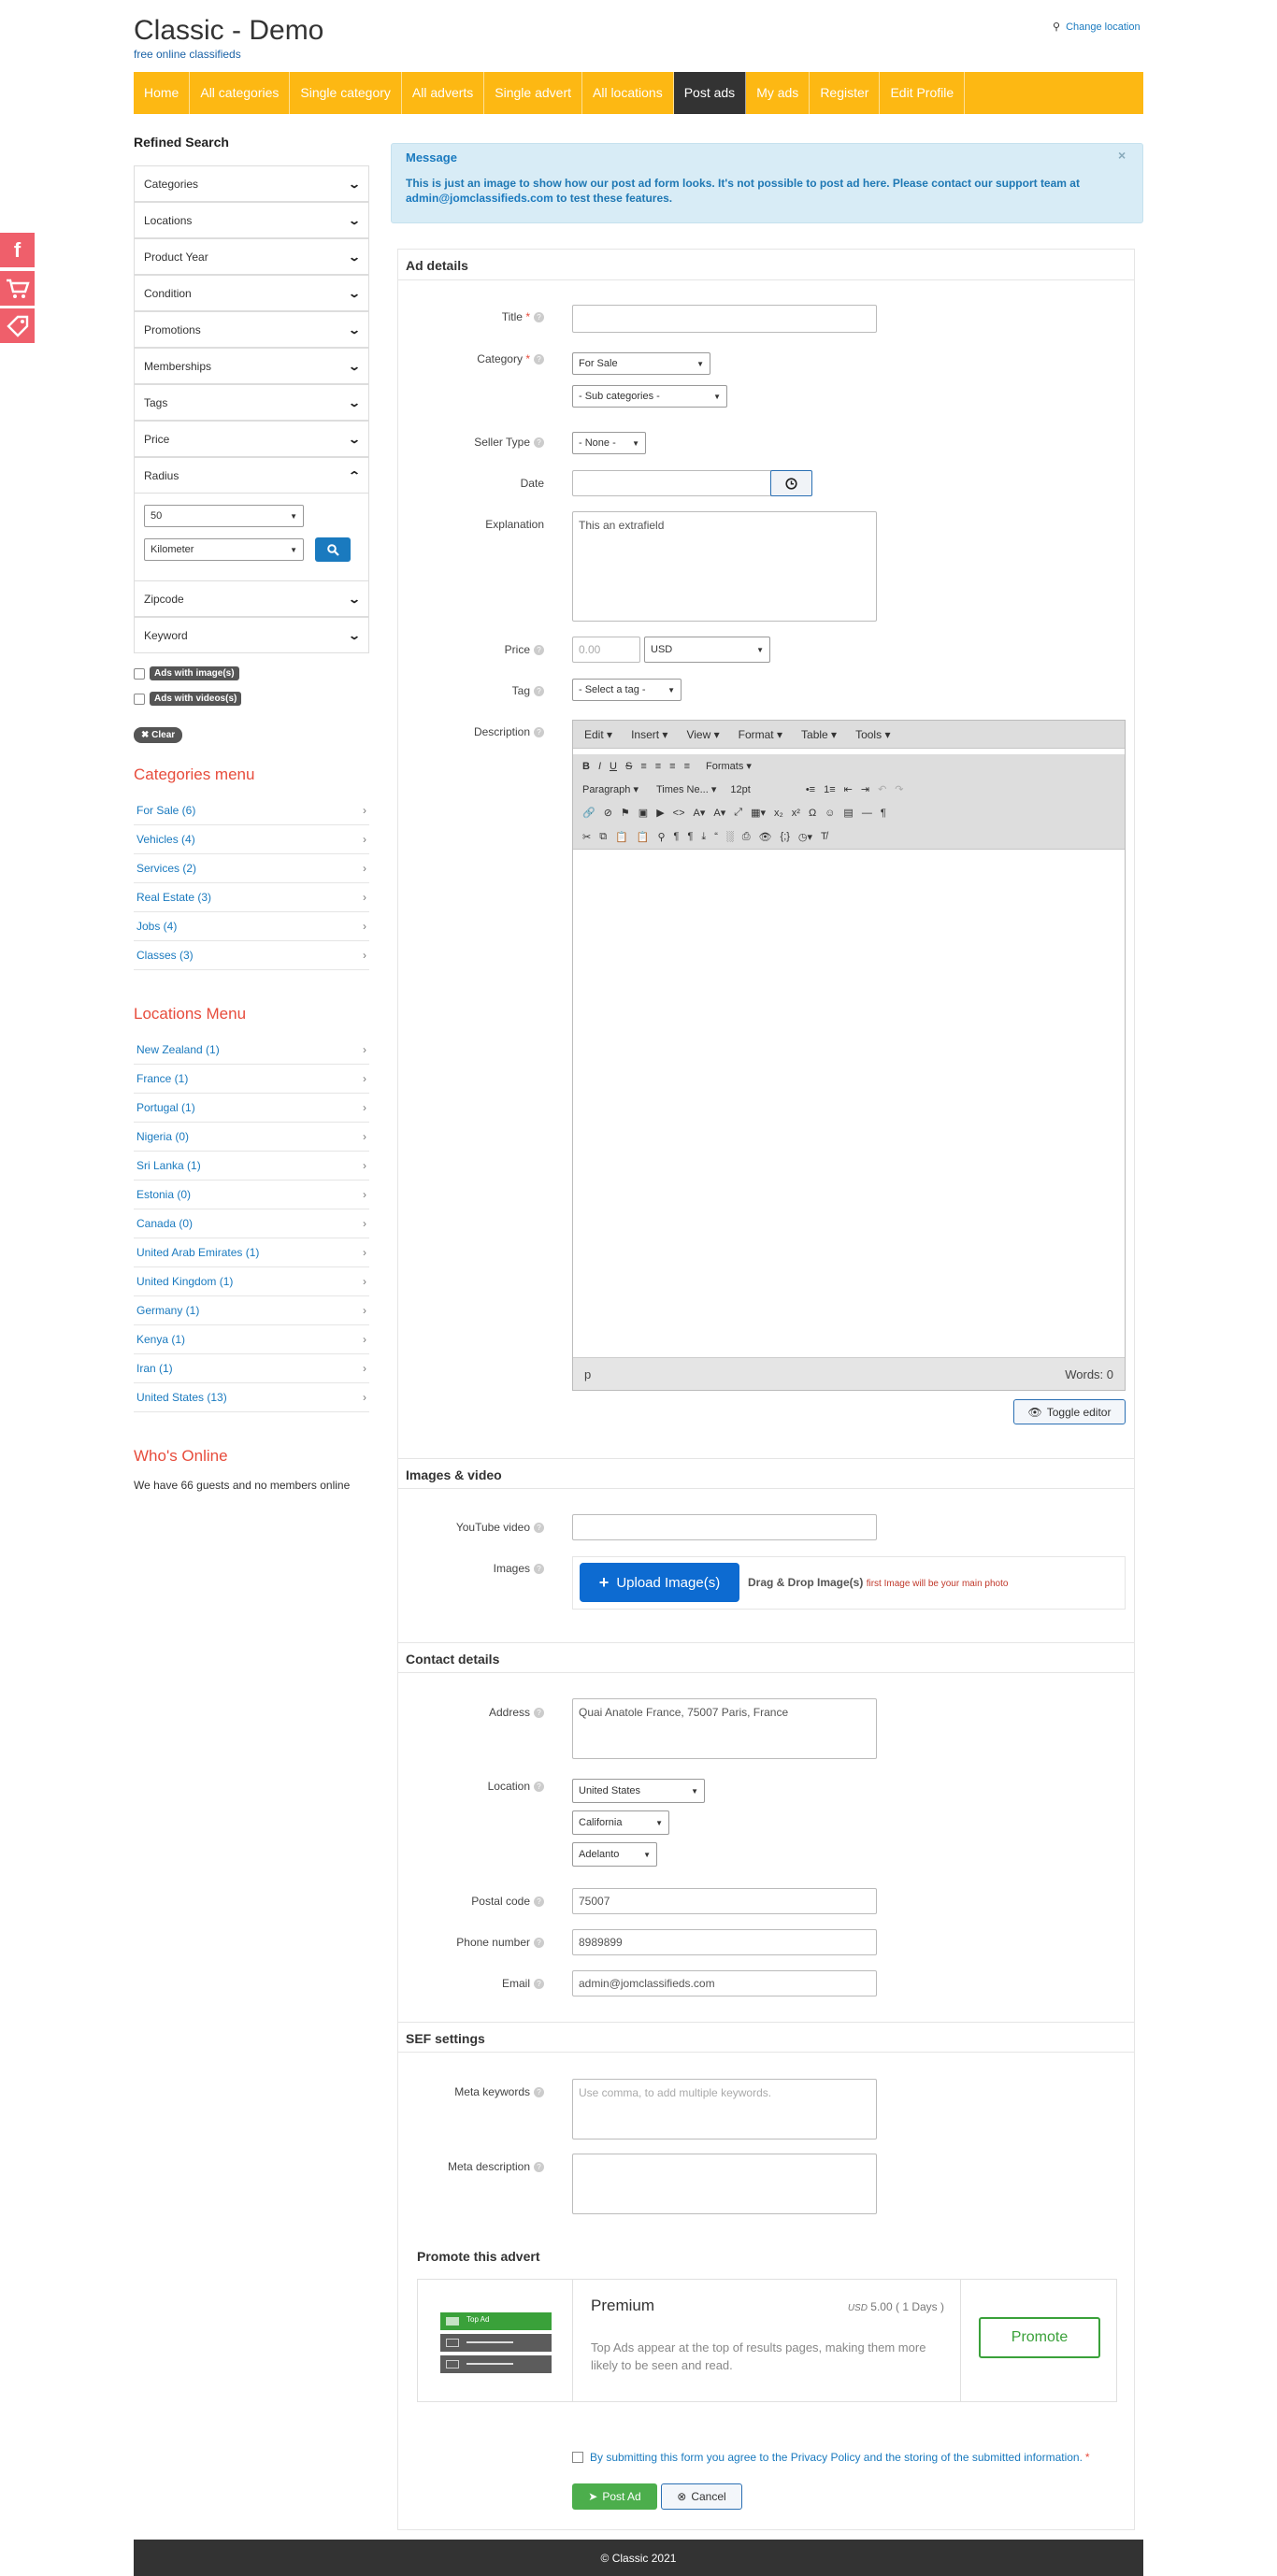 The height and width of the screenshot is (2576, 1277). Describe the element at coordinates (157, 926) in the screenshot. I see `category-item-link: Jobs (4)` at that location.